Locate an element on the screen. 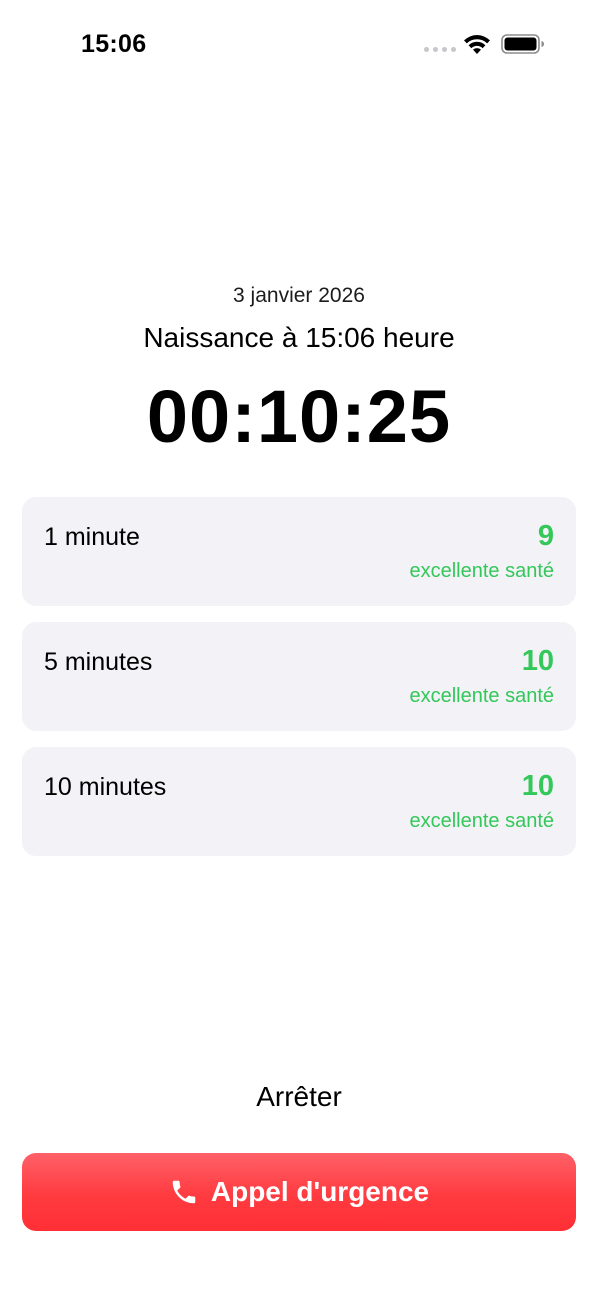  elapsed-timer: 00:10:25 is located at coordinates (299, 416).